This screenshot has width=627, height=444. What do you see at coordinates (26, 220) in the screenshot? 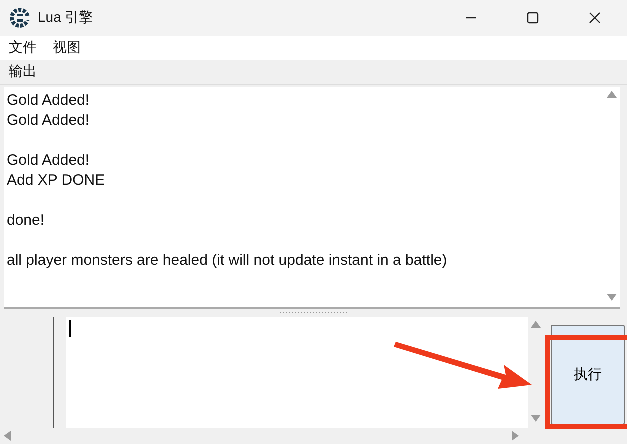
I see `output-line: done!` at bounding box center [26, 220].